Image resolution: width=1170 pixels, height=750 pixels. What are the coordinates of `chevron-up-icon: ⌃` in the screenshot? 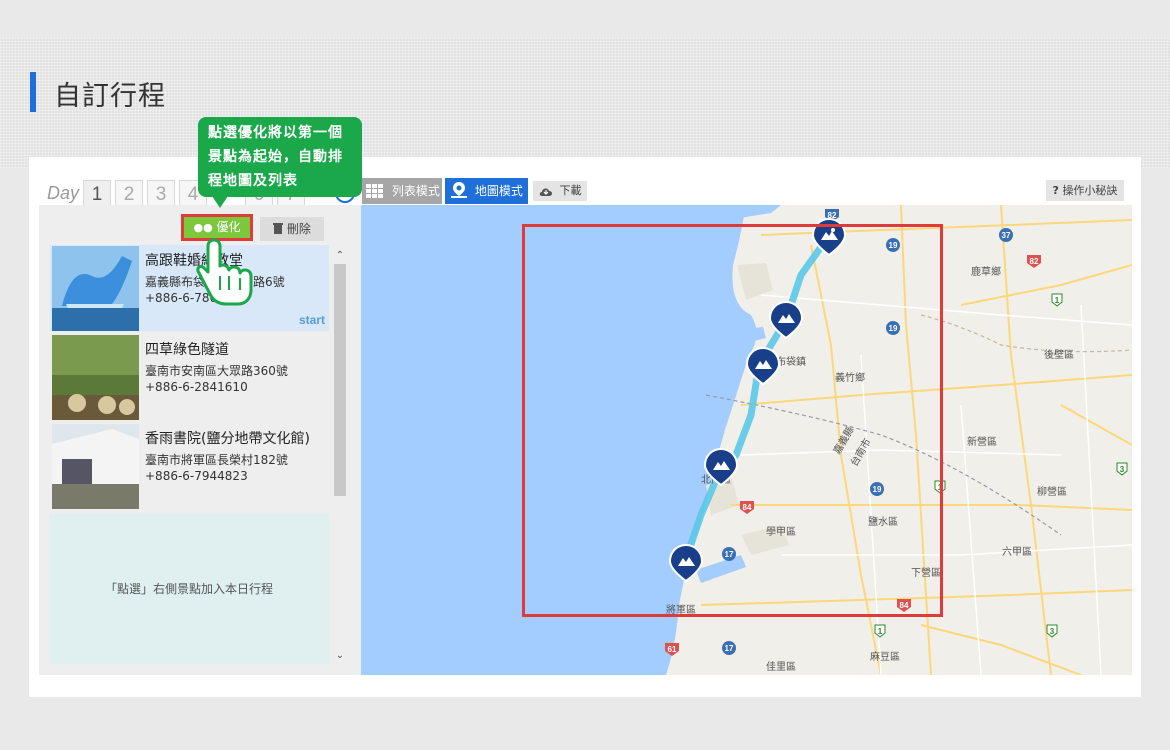 It's located at (340, 257).